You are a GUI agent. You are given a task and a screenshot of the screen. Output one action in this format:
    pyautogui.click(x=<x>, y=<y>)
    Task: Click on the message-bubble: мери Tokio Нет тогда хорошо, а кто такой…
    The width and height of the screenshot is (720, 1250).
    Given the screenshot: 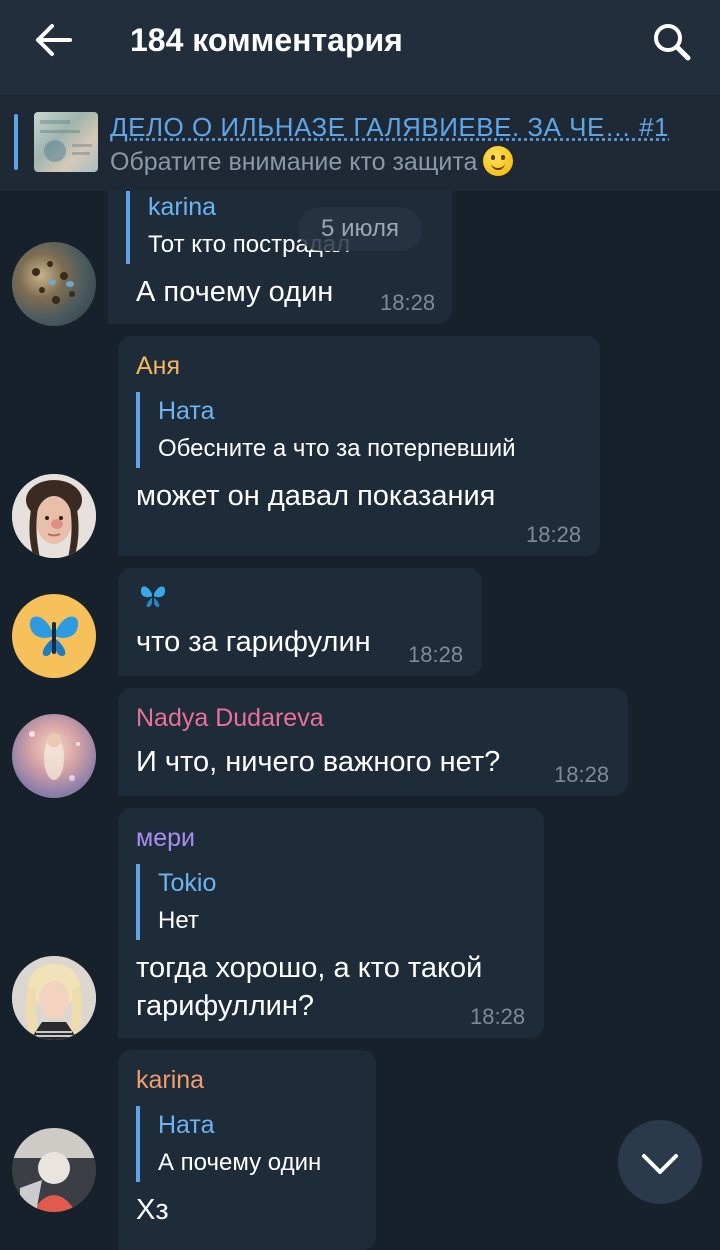 What is the action you would take?
    pyautogui.click(x=331, y=923)
    